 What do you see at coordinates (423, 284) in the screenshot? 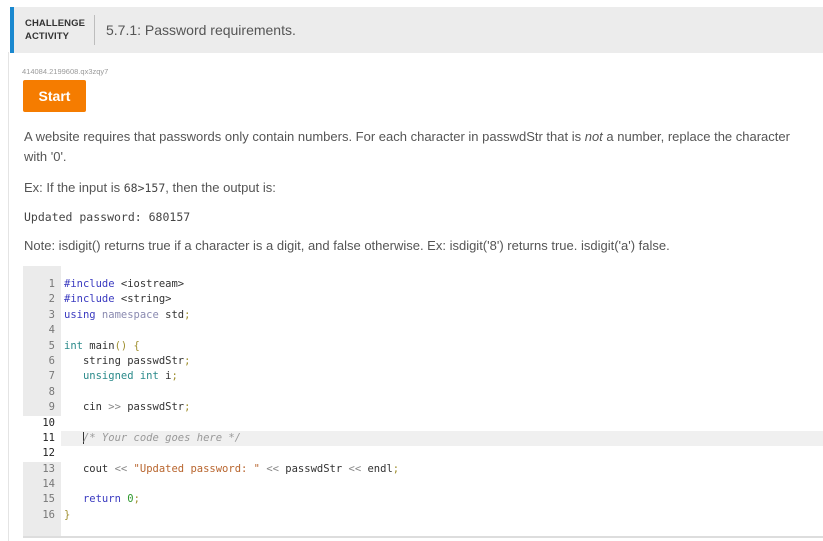
I see `code-line: 1 #include <iostream>` at bounding box center [423, 284].